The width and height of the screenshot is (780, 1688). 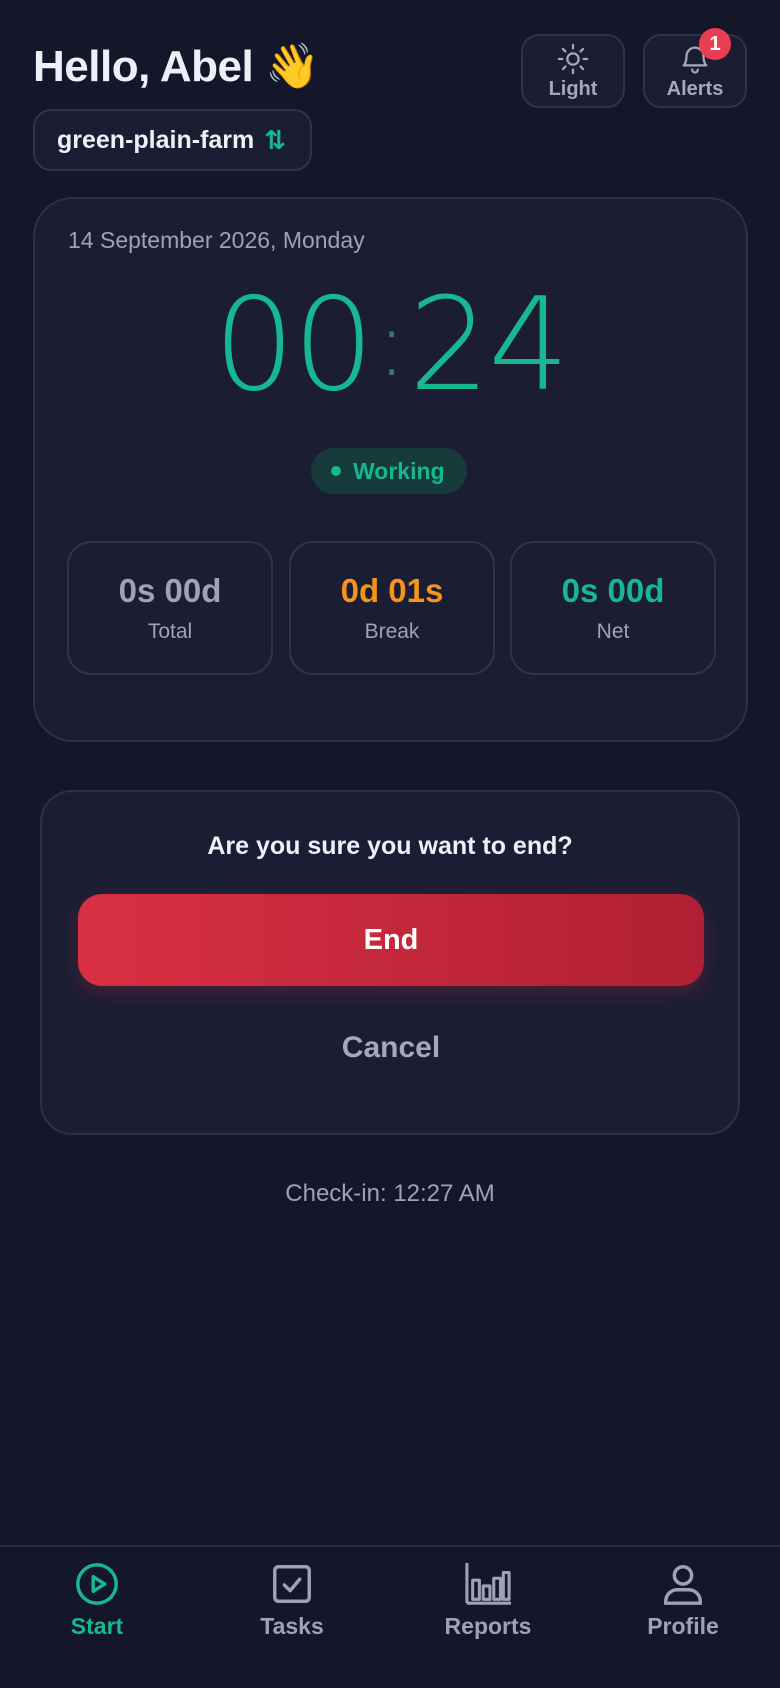 I want to click on status-badge: Working, so click(x=389, y=471).